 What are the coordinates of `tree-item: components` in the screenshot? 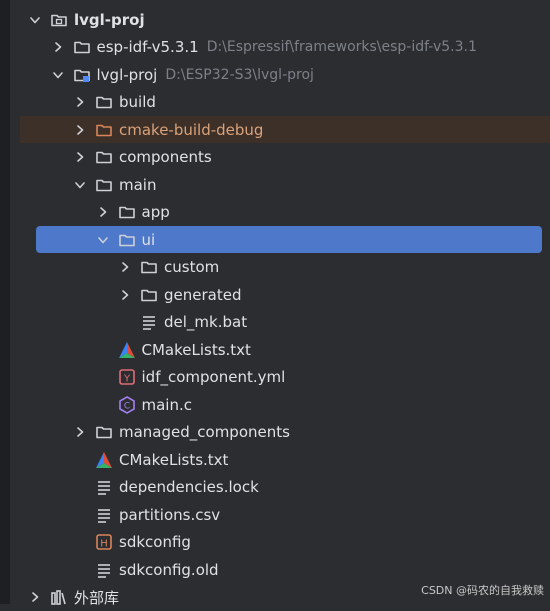 It's located at (285, 157).